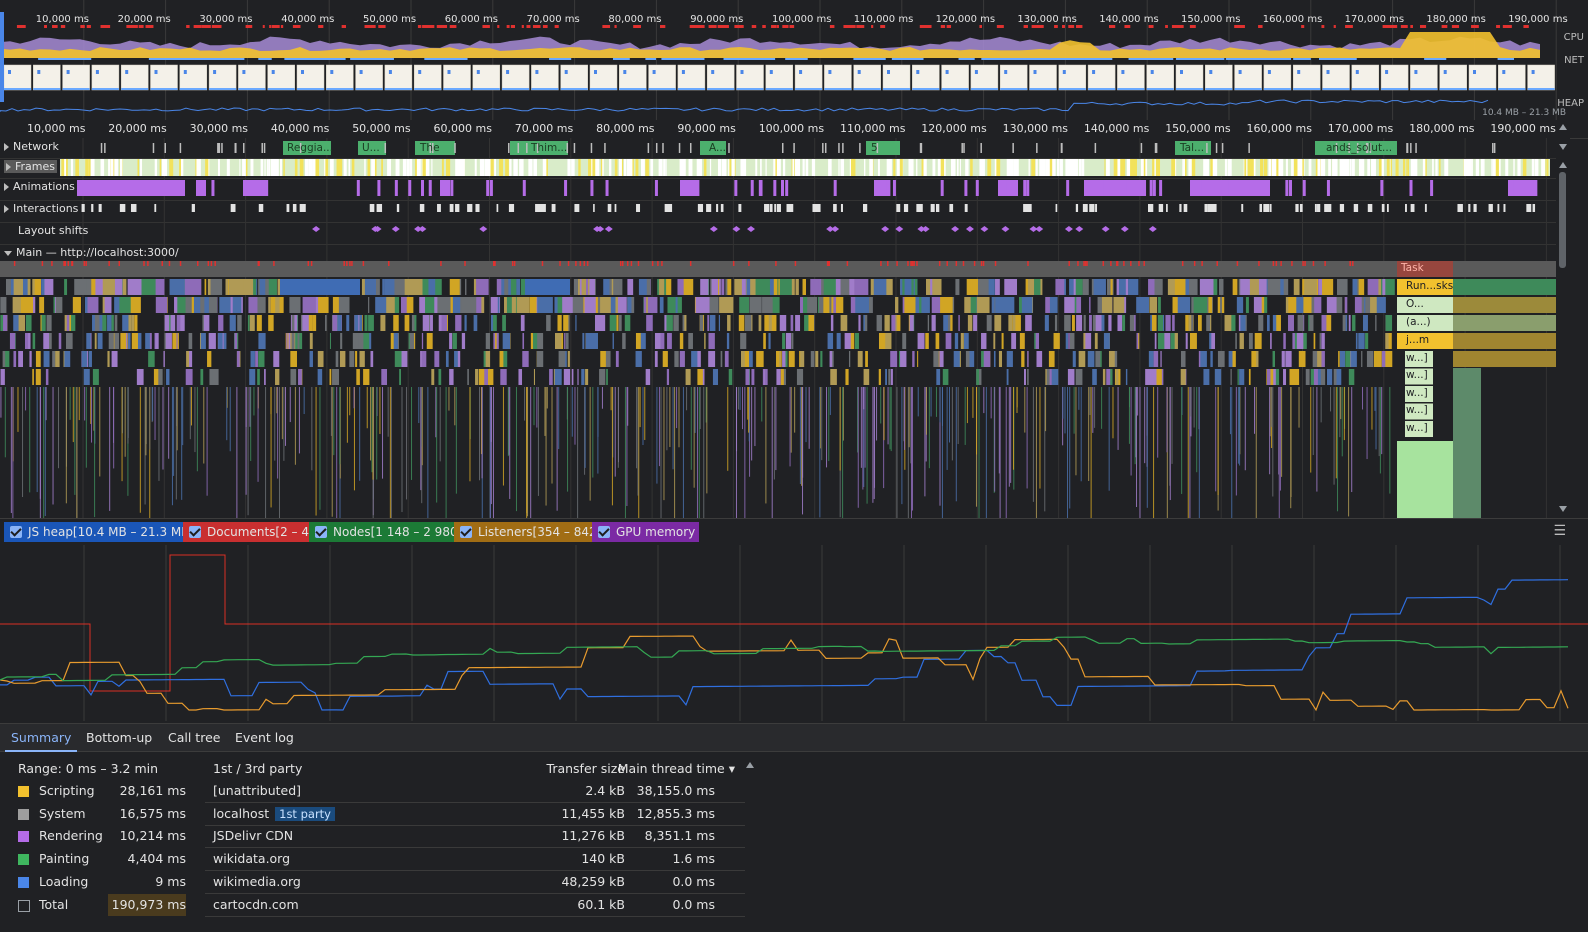  Describe the element at coordinates (41, 208) in the screenshot. I see `interactions-track-label: Interactions` at that location.